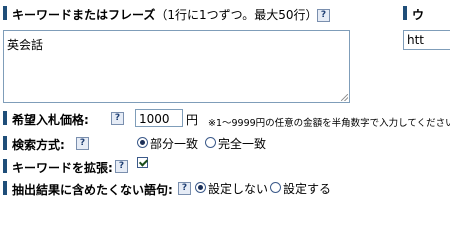 This screenshot has height=240, width=450. What do you see at coordinates (38, 145) in the screenshot?
I see `match-label: 検索方式:` at bounding box center [38, 145].